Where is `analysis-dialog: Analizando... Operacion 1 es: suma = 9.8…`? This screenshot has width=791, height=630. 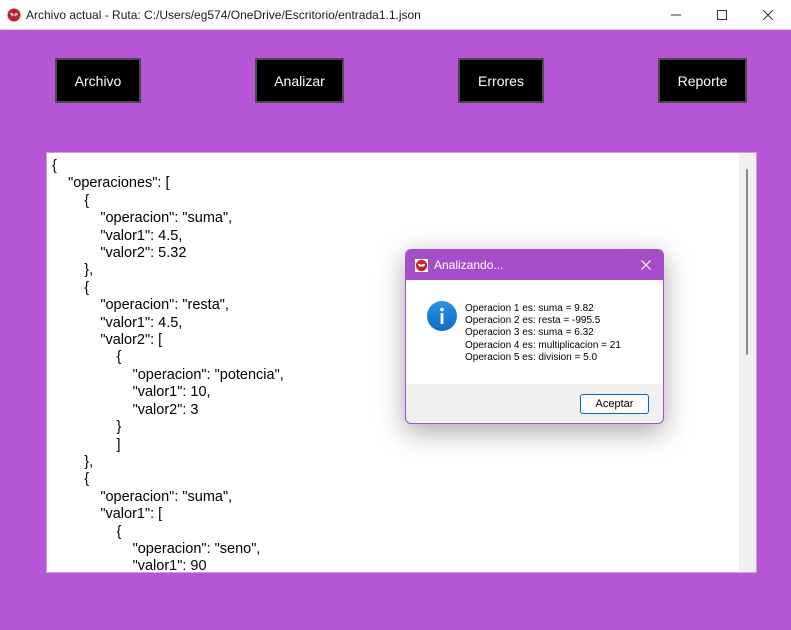
analysis-dialog: Analizando... Operacion 1 es: suma = 9.8… is located at coordinates (534, 336).